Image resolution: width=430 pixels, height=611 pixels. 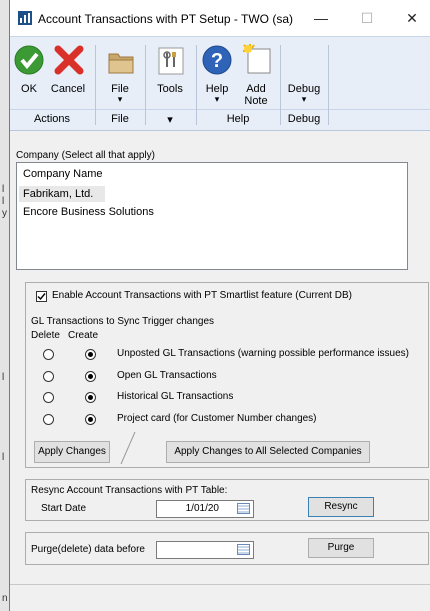 What do you see at coordinates (88, 549) in the screenshot?
I see `purge-label: Purge(delete) data before` at bounding box center [88, 549].